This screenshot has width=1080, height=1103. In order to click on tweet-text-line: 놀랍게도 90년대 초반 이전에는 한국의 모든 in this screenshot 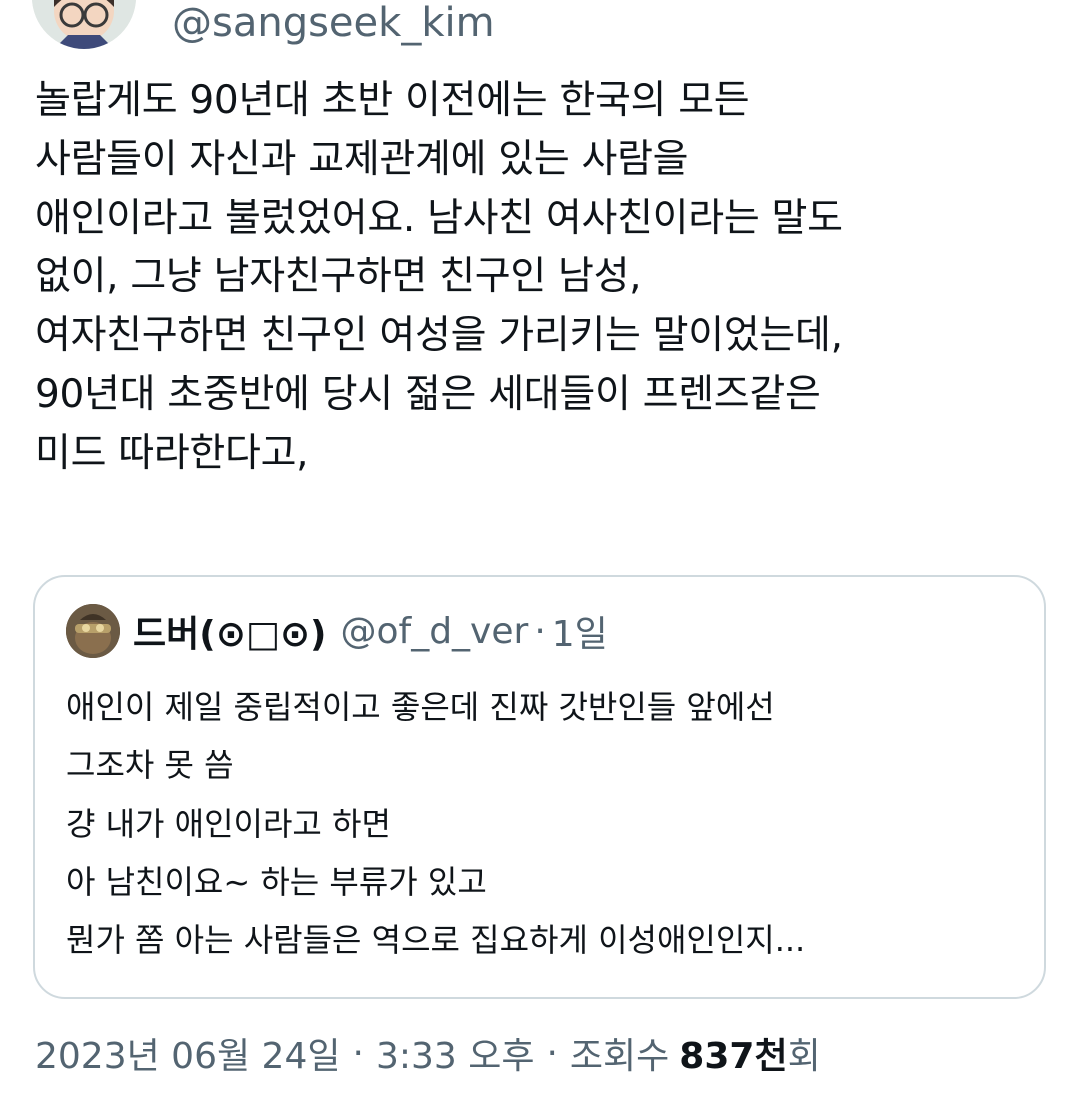, I will do `click(392, 100)`.